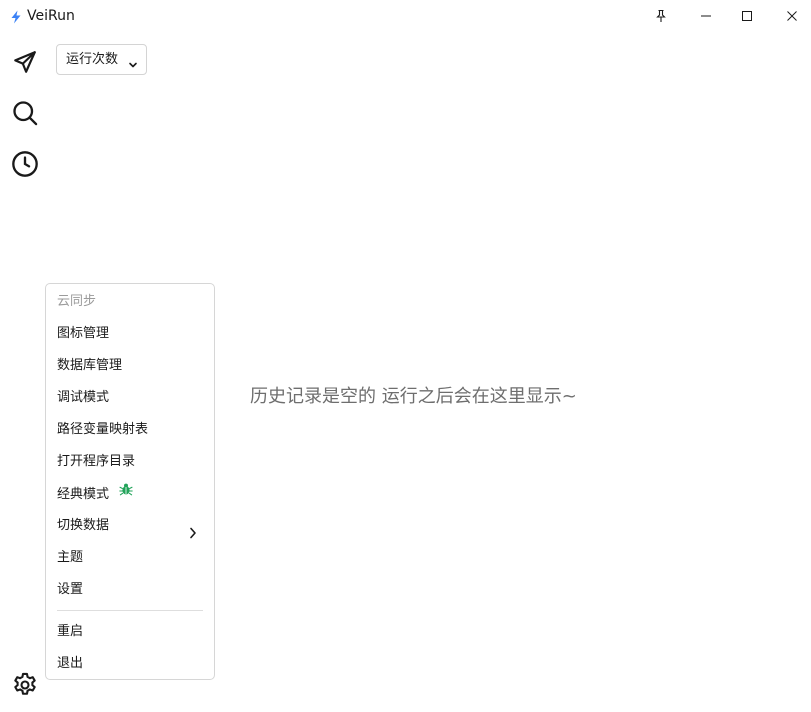 The image size is (811, 712). What do you see at coordinates (16, 16) in the screenshot?
I see `lightning-icon` at bounding box center [16, 16].